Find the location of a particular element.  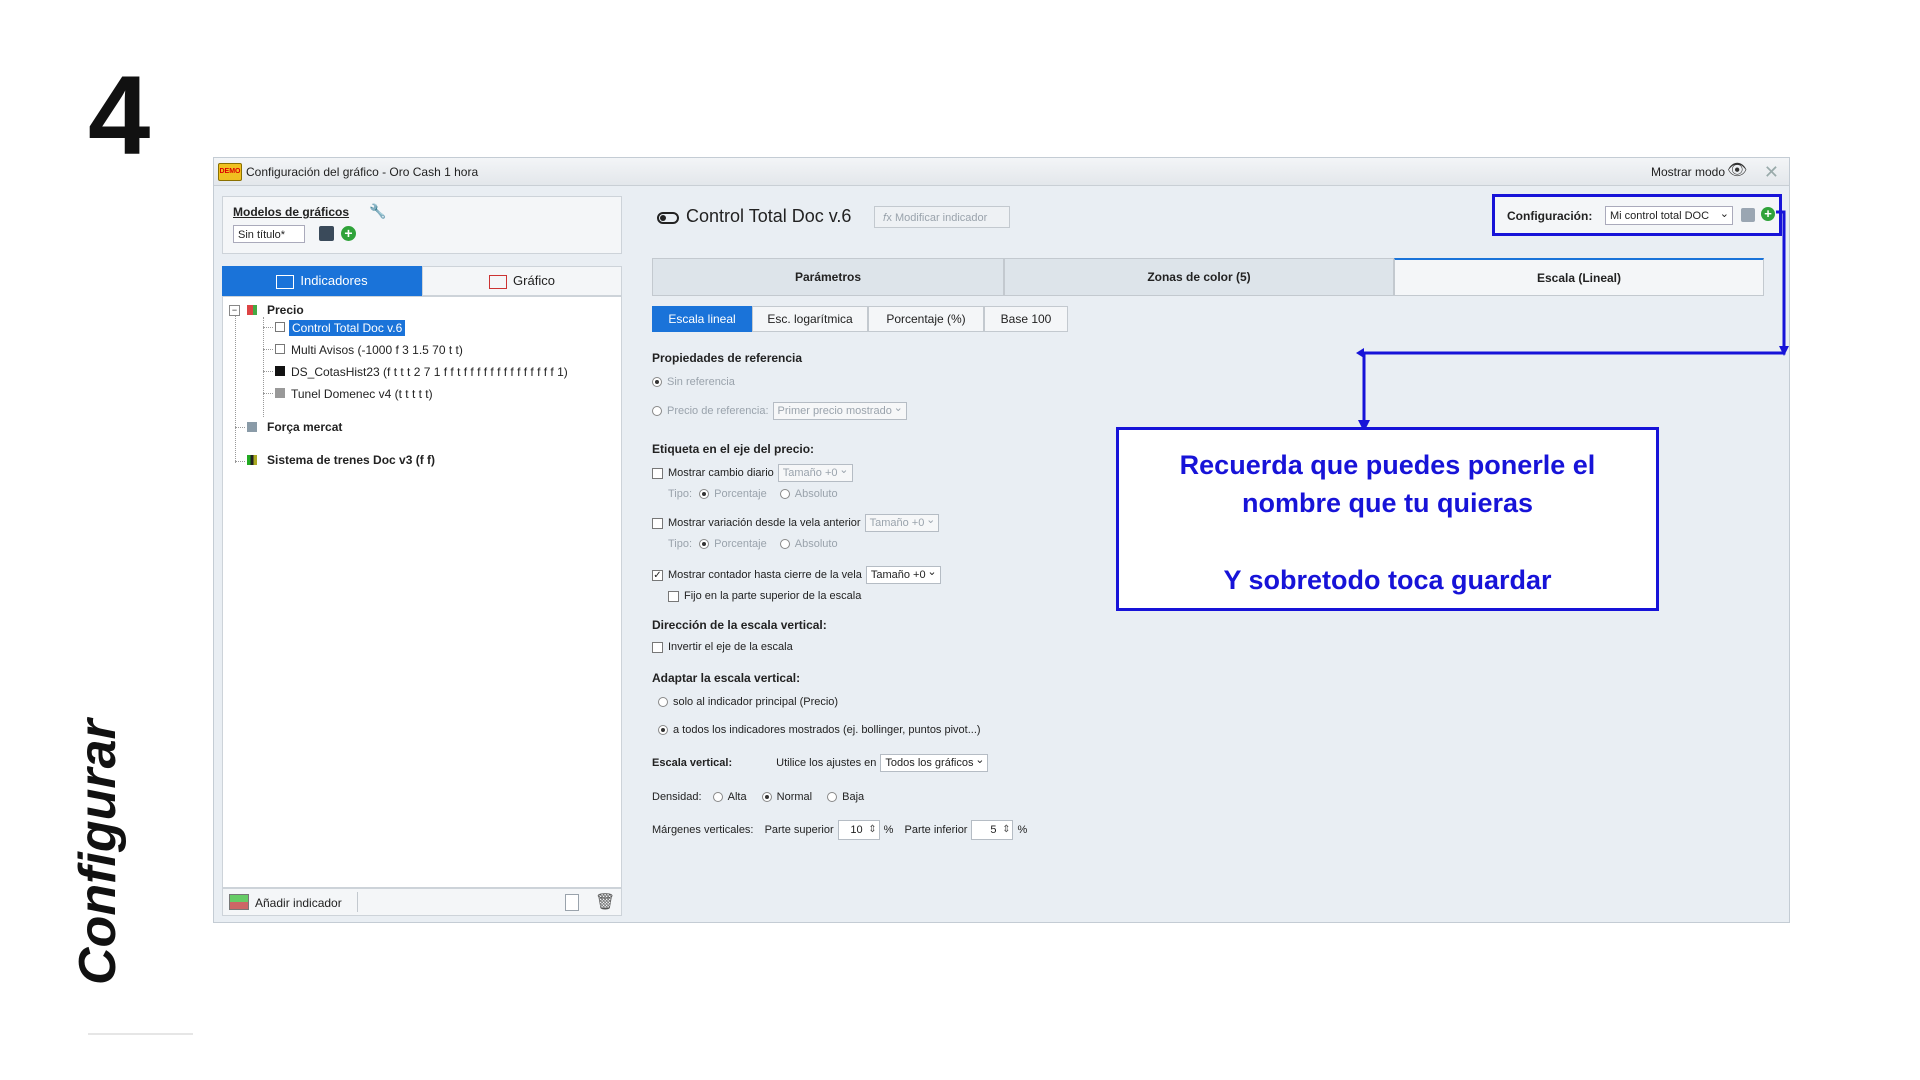

callout-line3: Y sobretodo toca guardar is located at coordinates (1387, 580).